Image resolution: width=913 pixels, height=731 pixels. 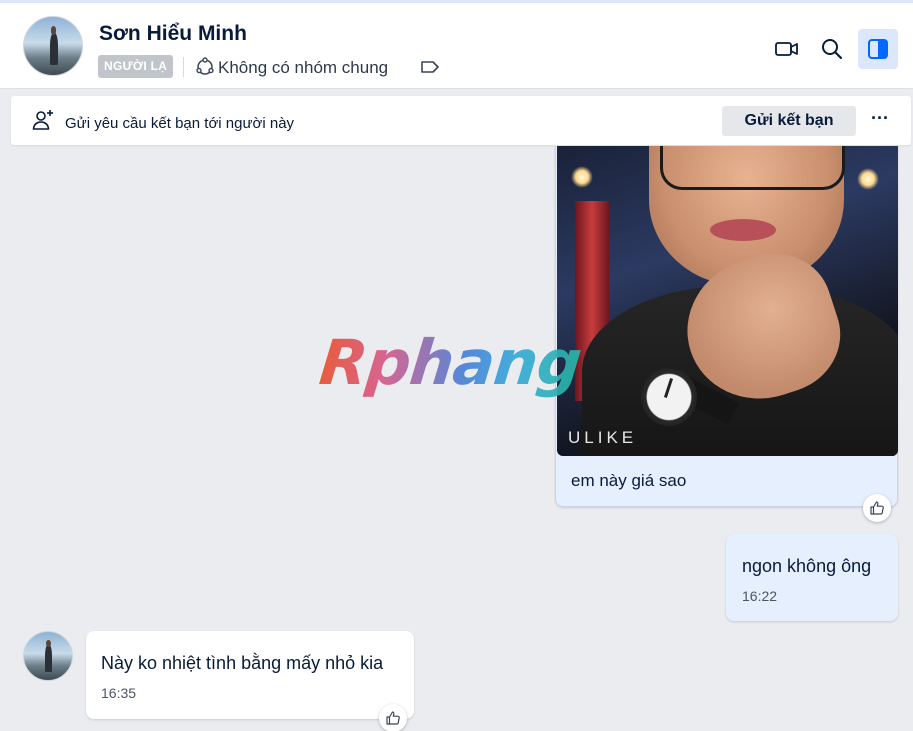 I want to click on image-caption: em này giá sao, so click(x=629, y=480).